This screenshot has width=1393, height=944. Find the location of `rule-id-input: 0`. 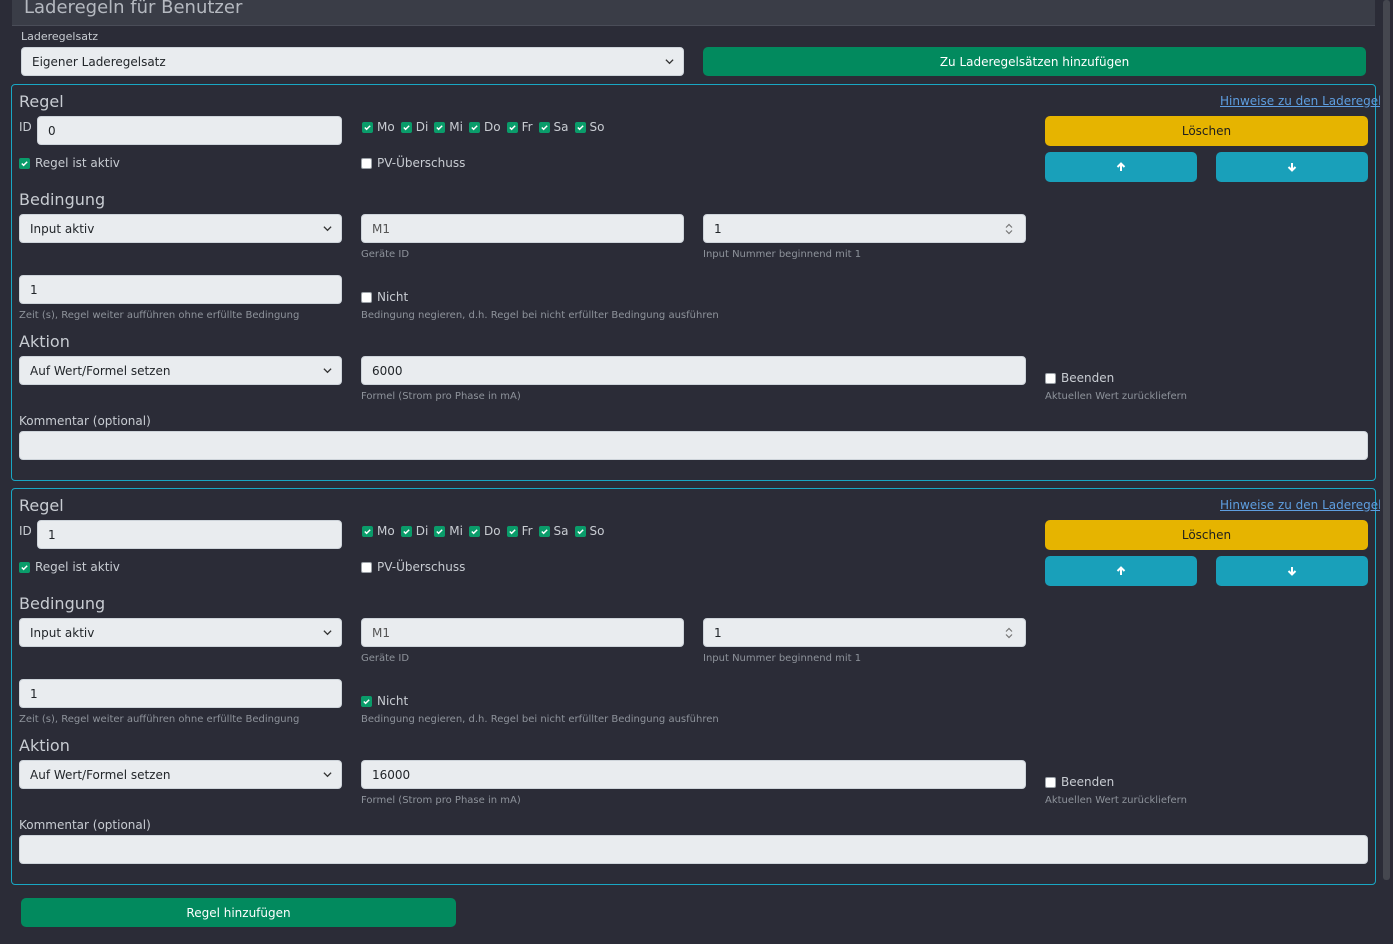

rule-id-input: 0 is located at coordinates (189, 130).